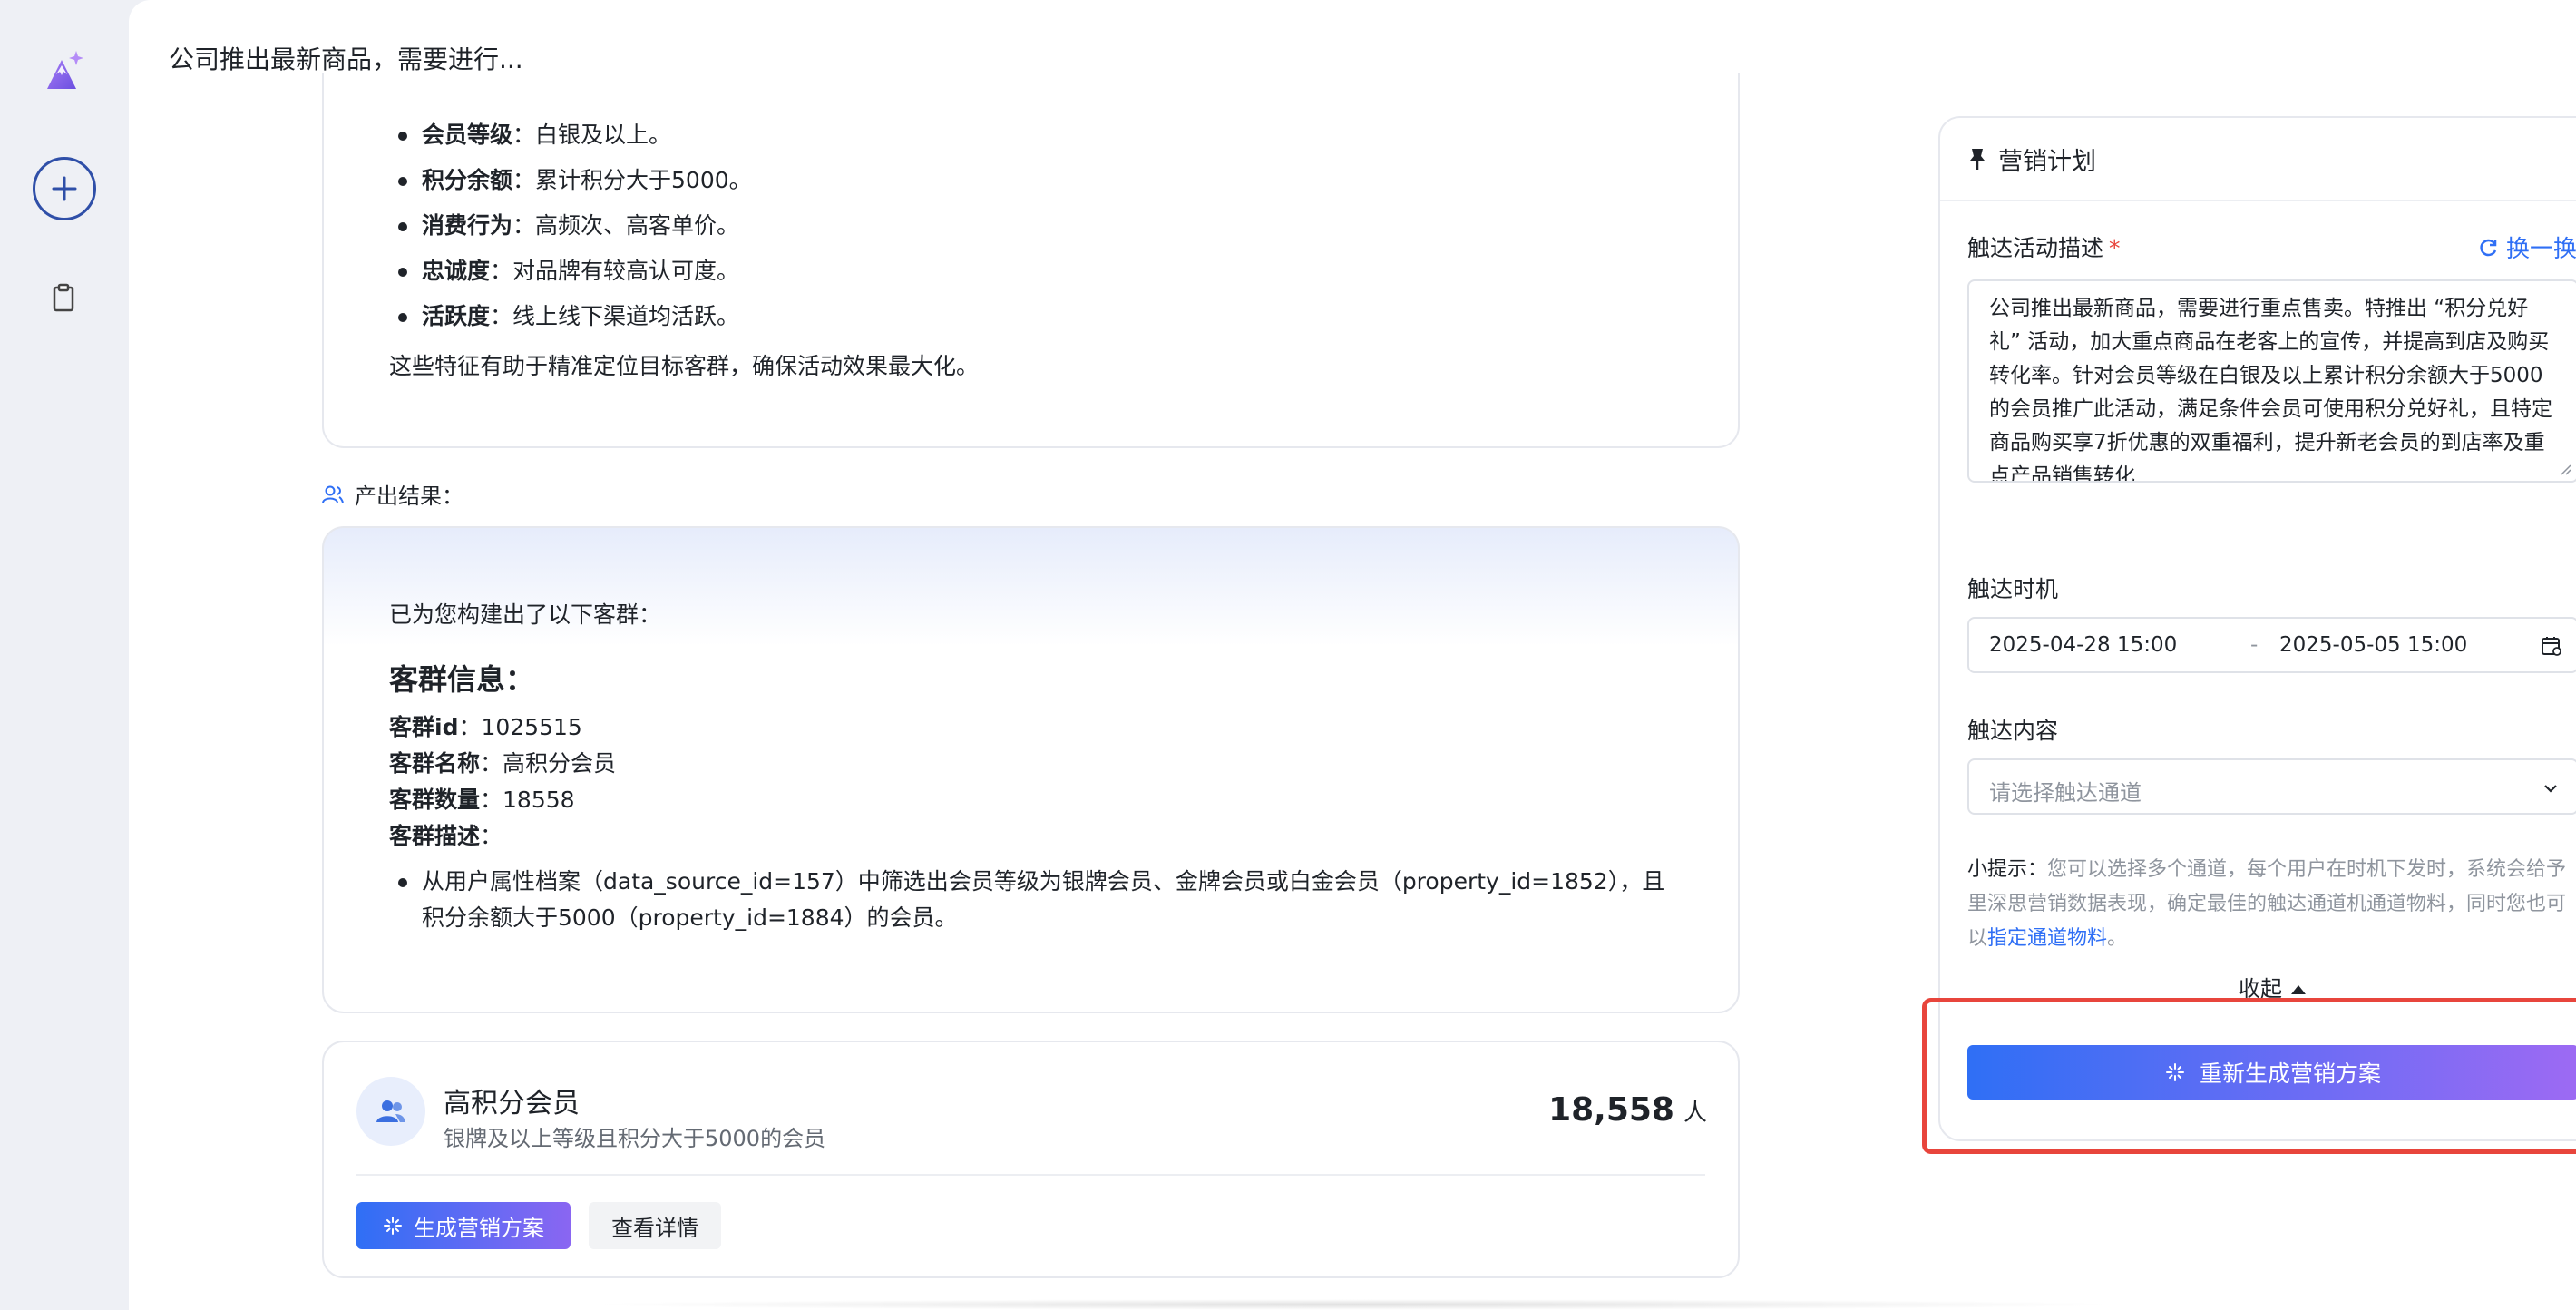  I want to click on segment-count: 18,558 人, so click(1627, 1110).